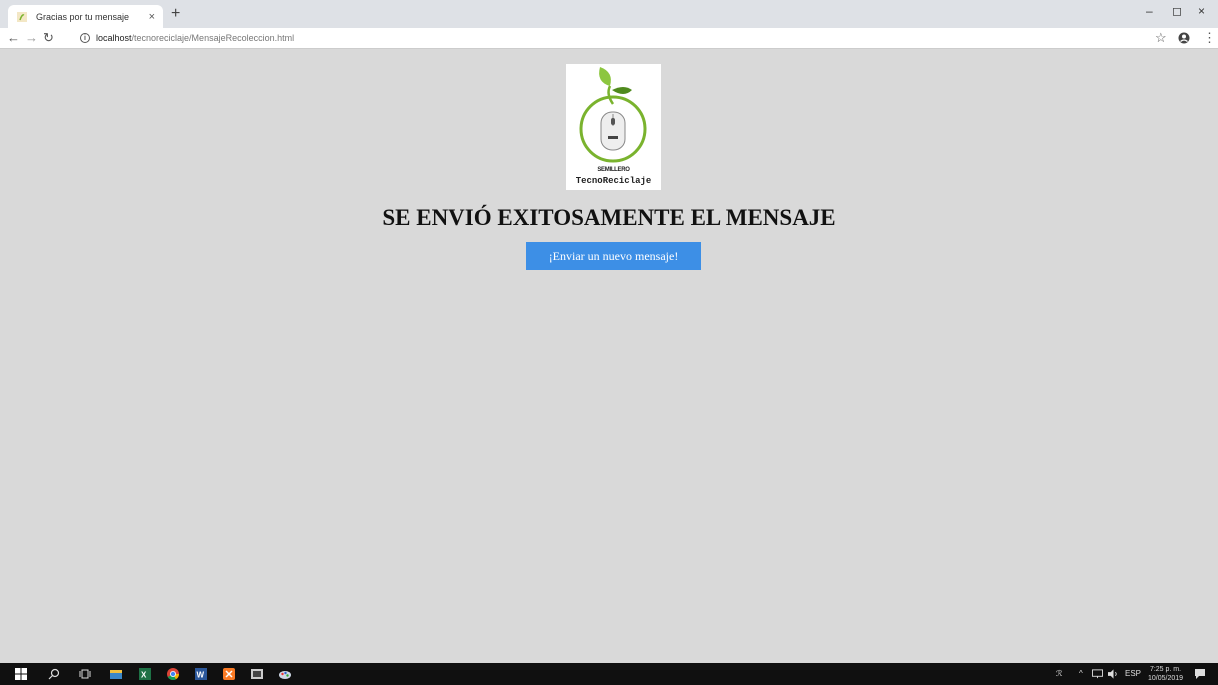 Image resolution: width=1218 pixels, height=685 pixels. What do you see at coordinates (31, 38) in the screenshot?
I see `forward-arrow-icon: →` at bounding box center [31, 38].